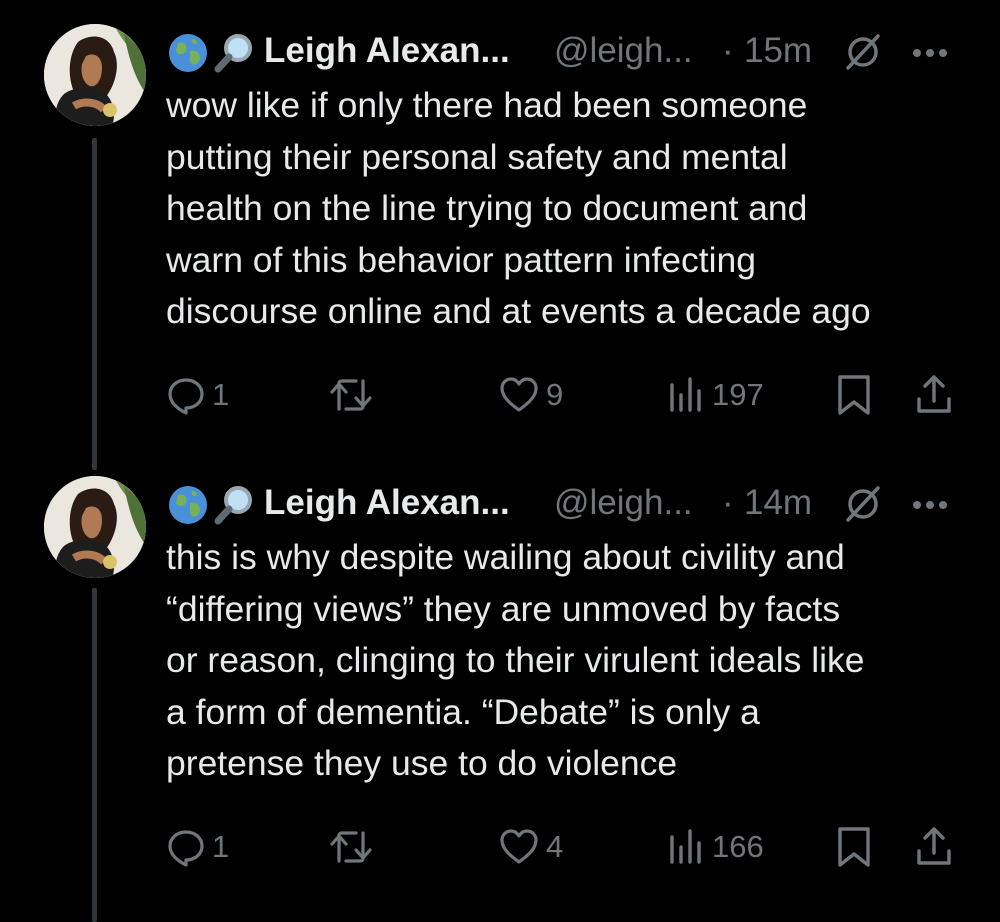 This screenshot has width=1000, height=922. I want to click on like-count: 4, so click(555, 846).